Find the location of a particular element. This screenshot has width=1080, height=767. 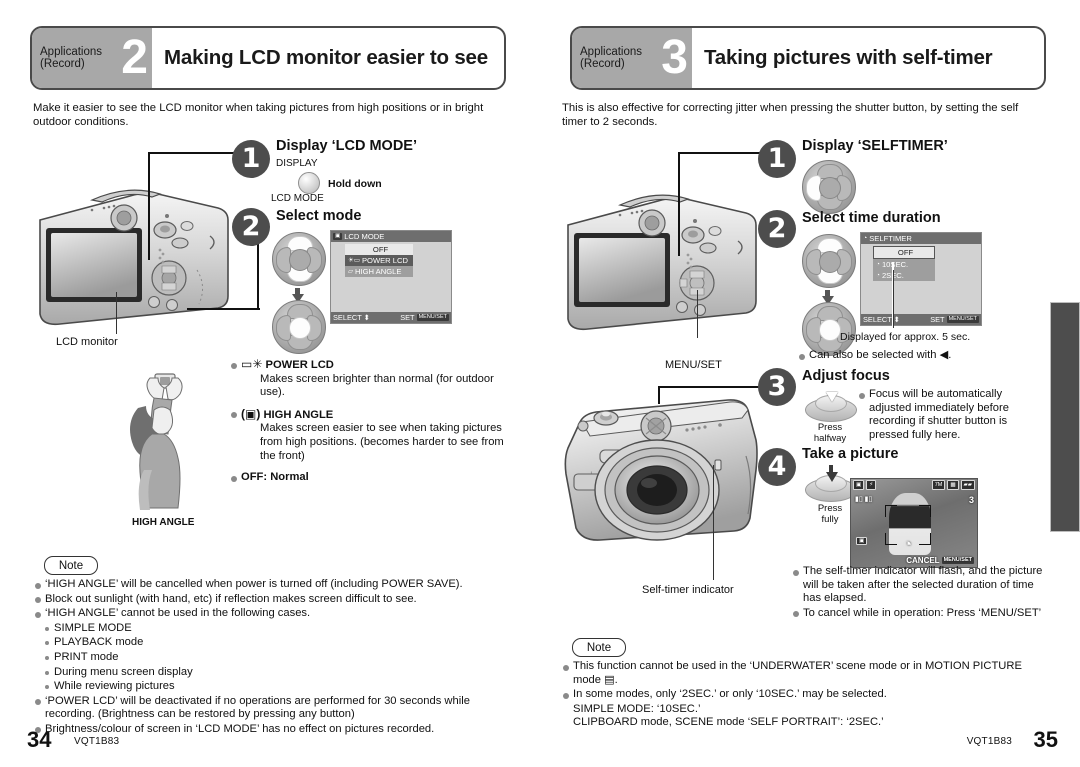

note-item: During menu screen display is located at coordinates (274, 673).